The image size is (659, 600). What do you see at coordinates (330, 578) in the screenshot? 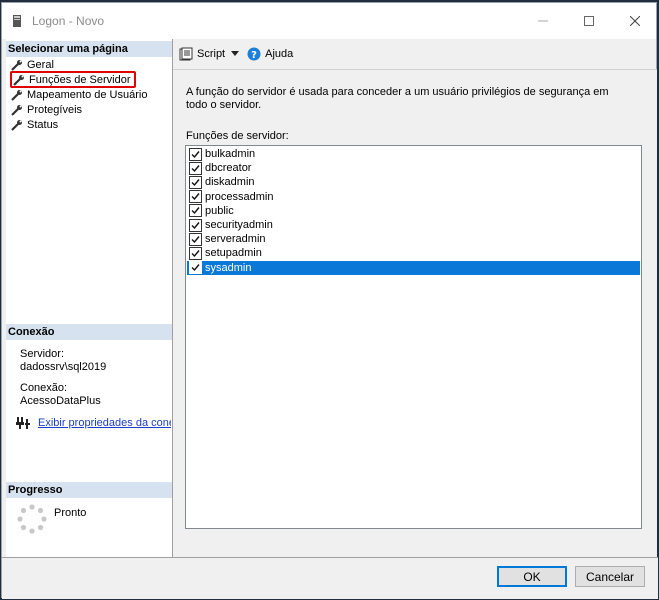
I see `dialog-footer: OK Cancelar` at bounding box center [330, 578].